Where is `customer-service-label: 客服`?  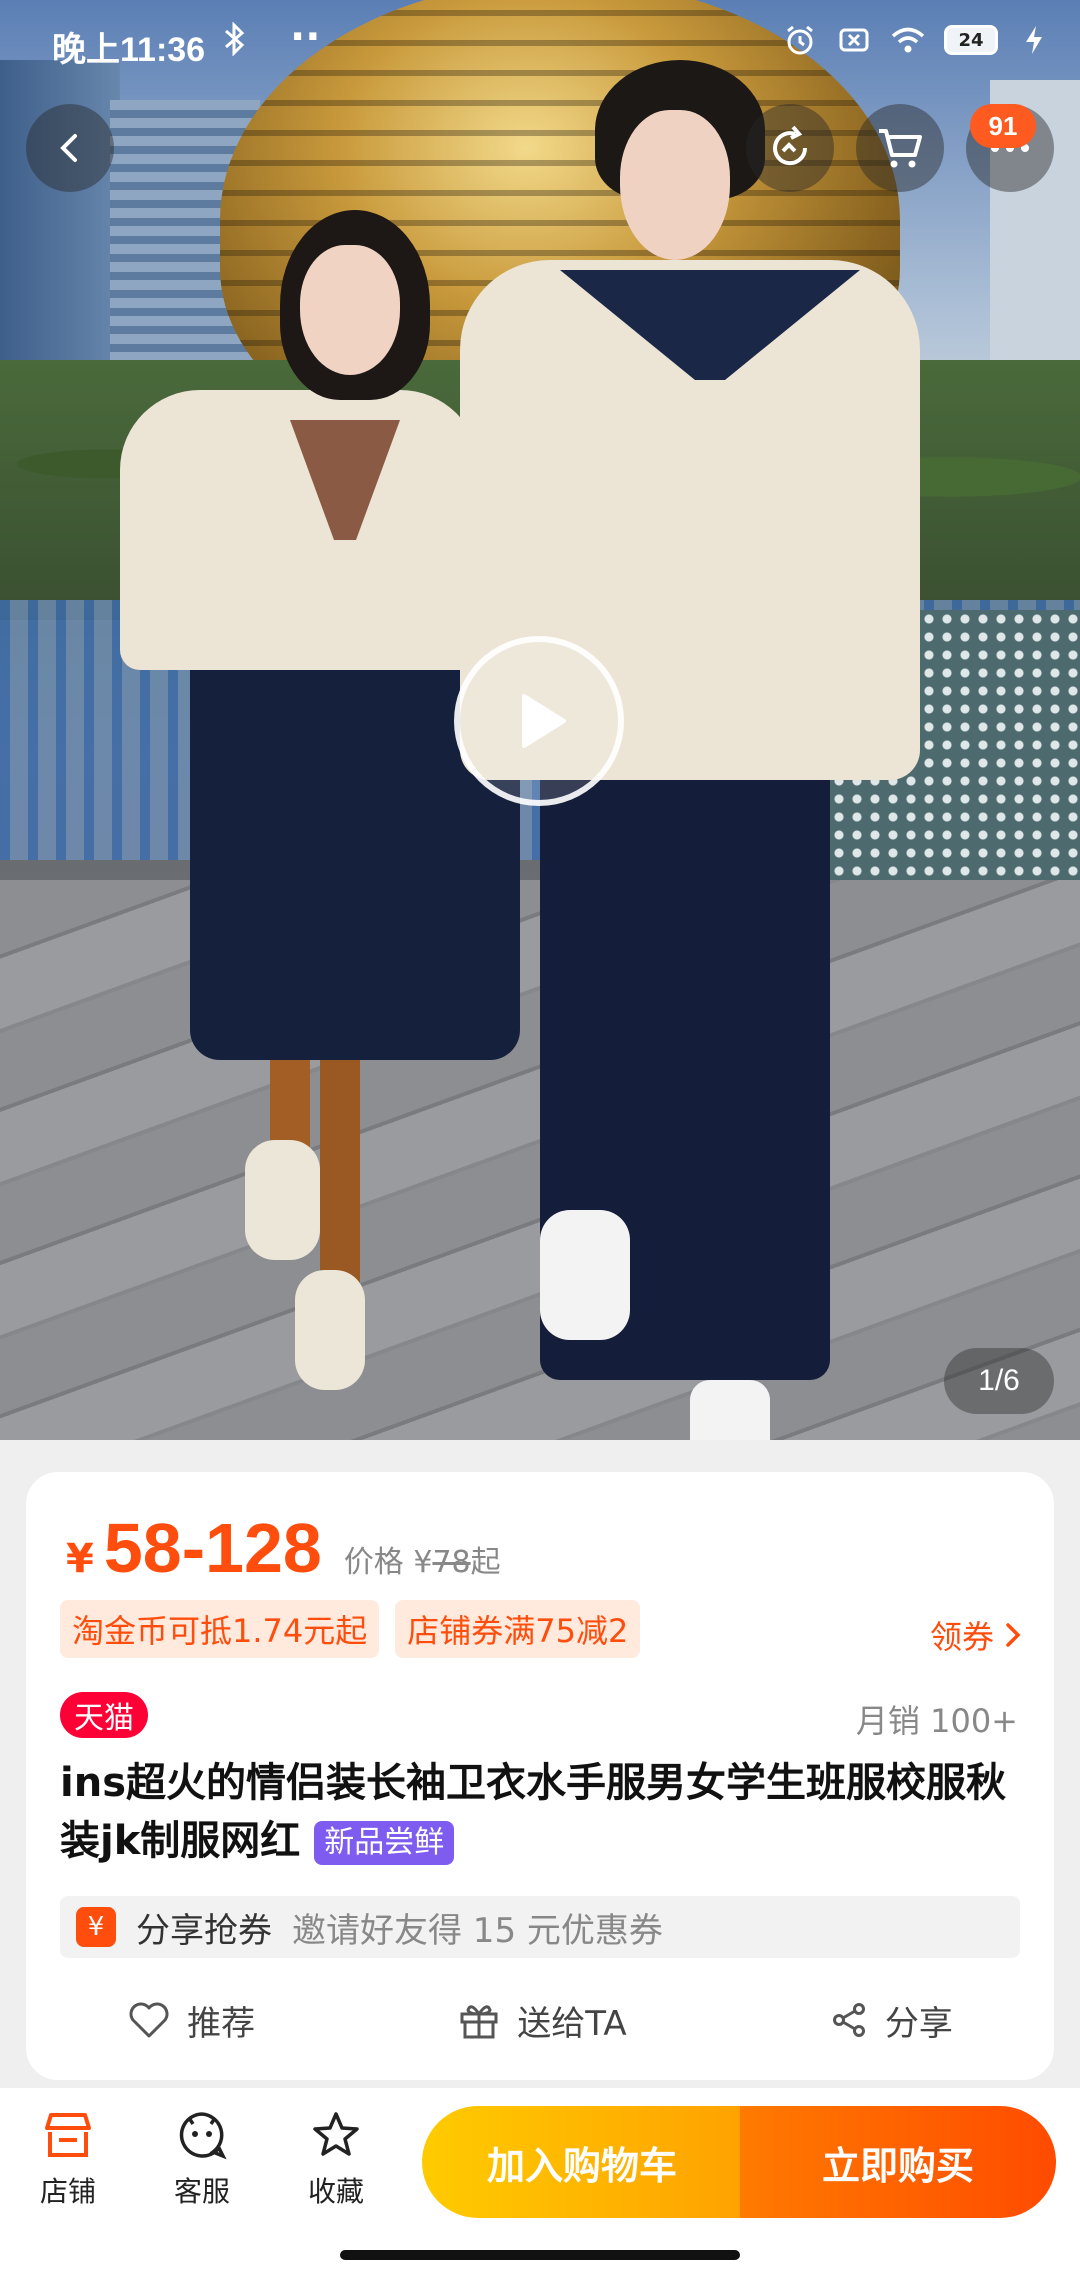 customer-service-label: 客服 is located at coordinates (201, 2191).